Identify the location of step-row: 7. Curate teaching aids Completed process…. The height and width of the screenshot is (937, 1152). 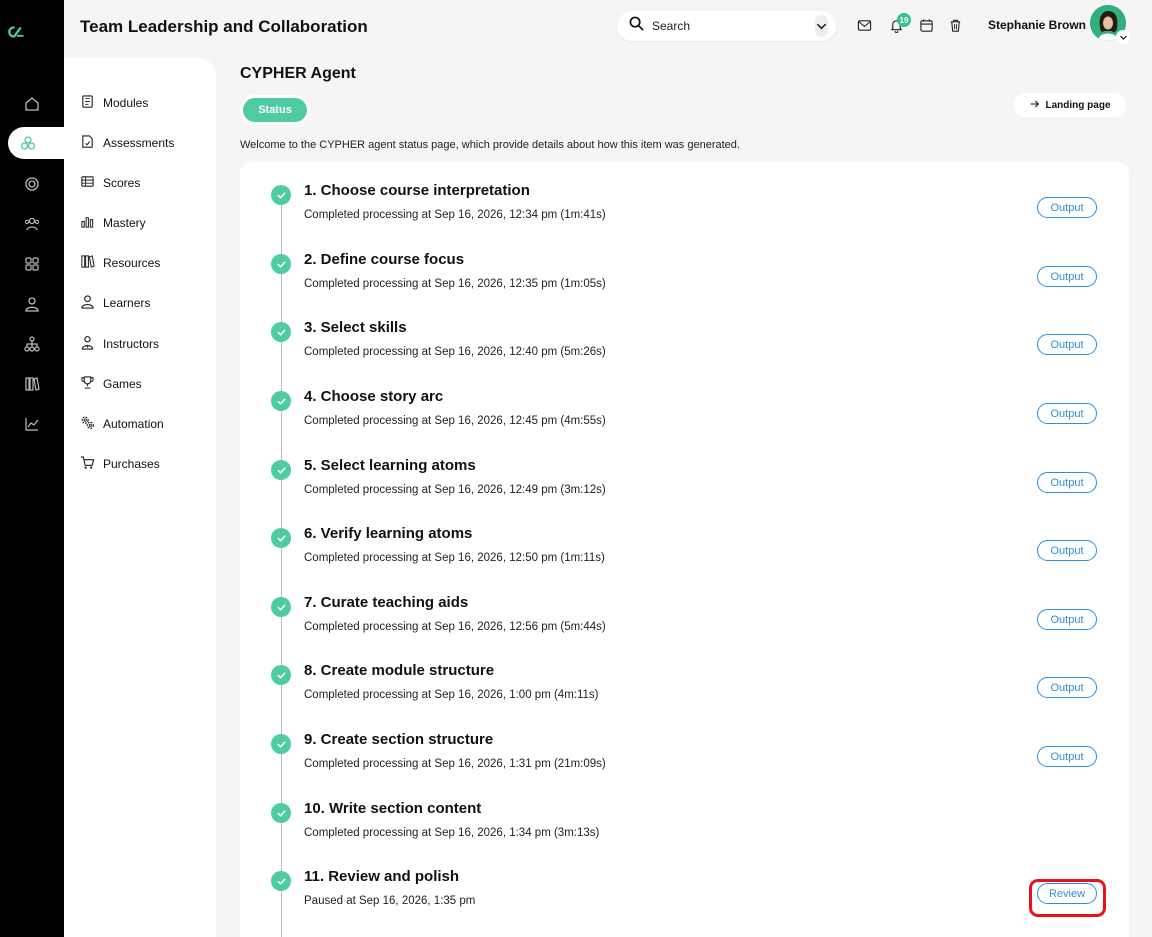
(576, 627).